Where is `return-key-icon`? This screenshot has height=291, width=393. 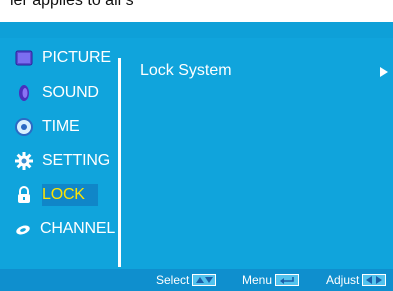 return-key-icon is located at coordinates (287, 280).